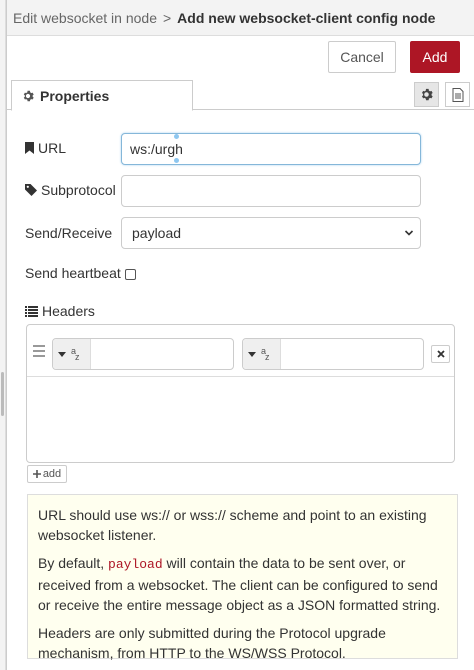 Image resolution: width=474 pixels, height=670 pixels. Describe the element at coordinates (333, 354) in the screenshot. I see `header-value-input: az` at that location.